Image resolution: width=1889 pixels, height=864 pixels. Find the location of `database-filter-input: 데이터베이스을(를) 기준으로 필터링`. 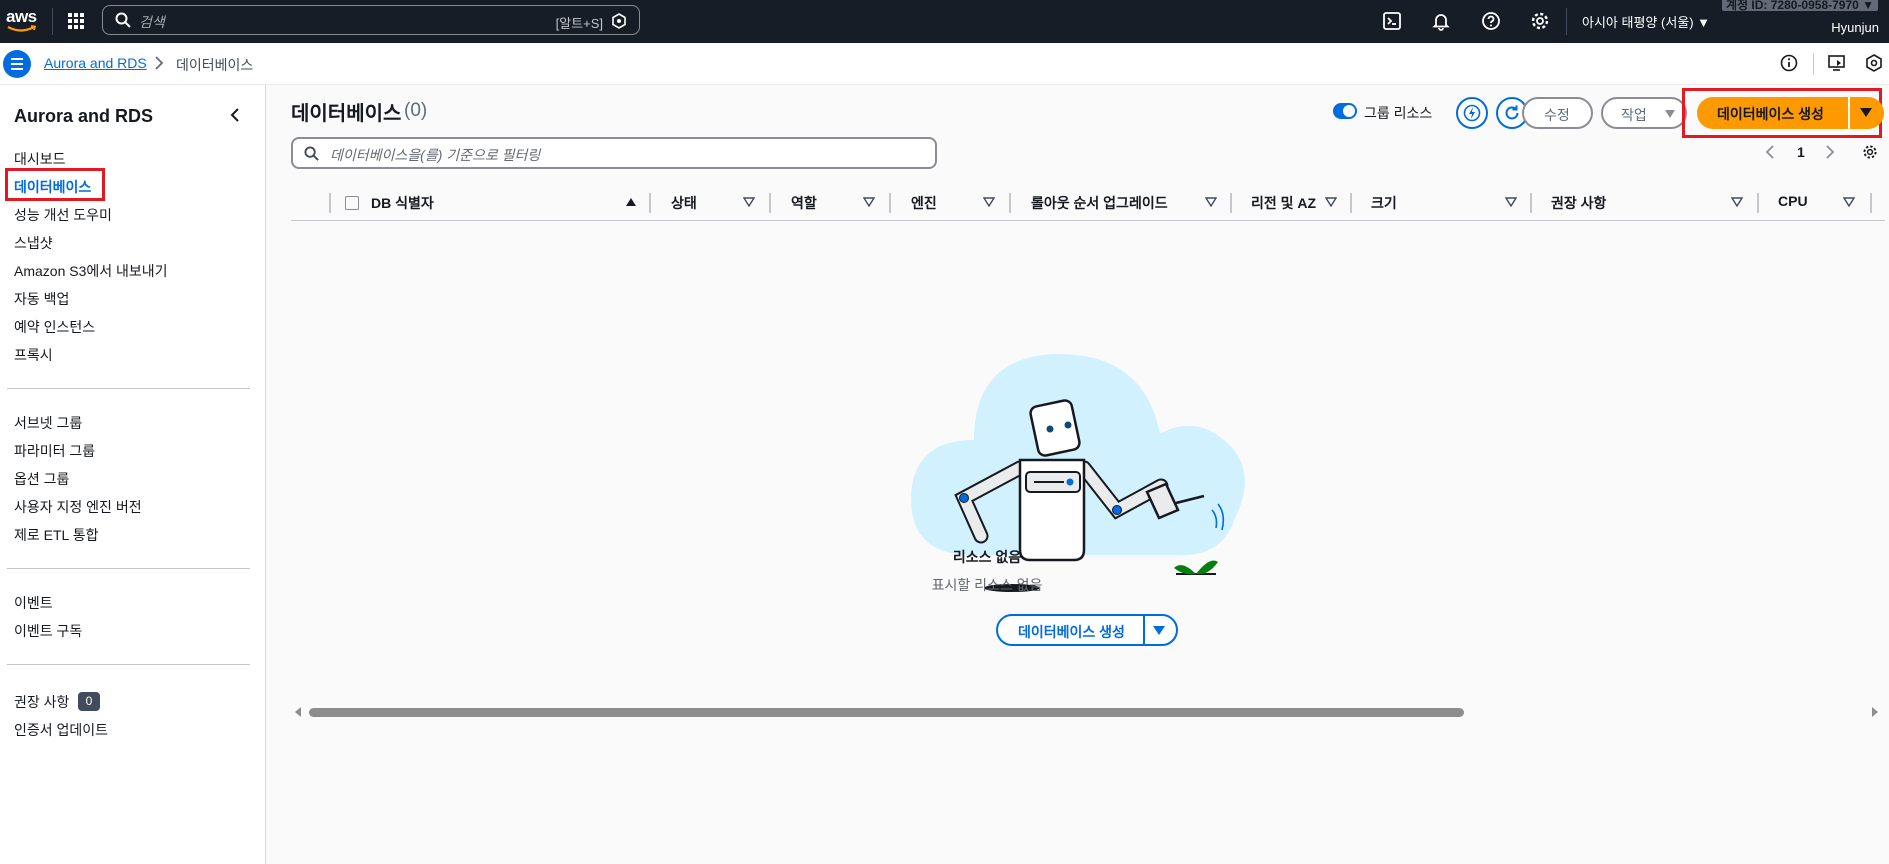

database-filter-input: 데이터베이스을(를) 기준으로 필터링 is located at coordinates (614, 153).